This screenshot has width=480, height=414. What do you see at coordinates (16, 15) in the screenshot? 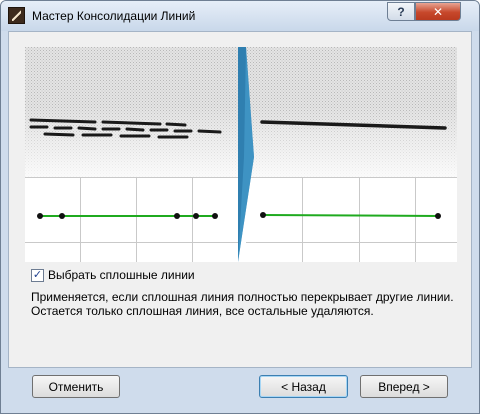
I see `app-logo-icon` at bounding box center [16, 15].